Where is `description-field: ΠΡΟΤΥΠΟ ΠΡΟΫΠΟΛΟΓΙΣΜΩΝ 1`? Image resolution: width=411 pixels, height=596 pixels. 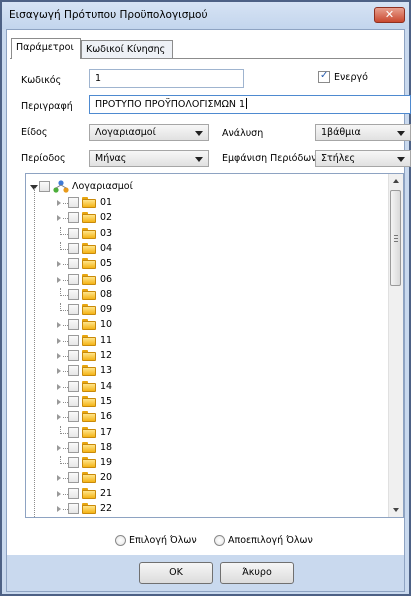 description-field: ΠΡΟΤΥΠΟ ΠΡΟΫΠΟΛΟΓΙΣΜΩΝ 1 is located at coordinates (250, 104).